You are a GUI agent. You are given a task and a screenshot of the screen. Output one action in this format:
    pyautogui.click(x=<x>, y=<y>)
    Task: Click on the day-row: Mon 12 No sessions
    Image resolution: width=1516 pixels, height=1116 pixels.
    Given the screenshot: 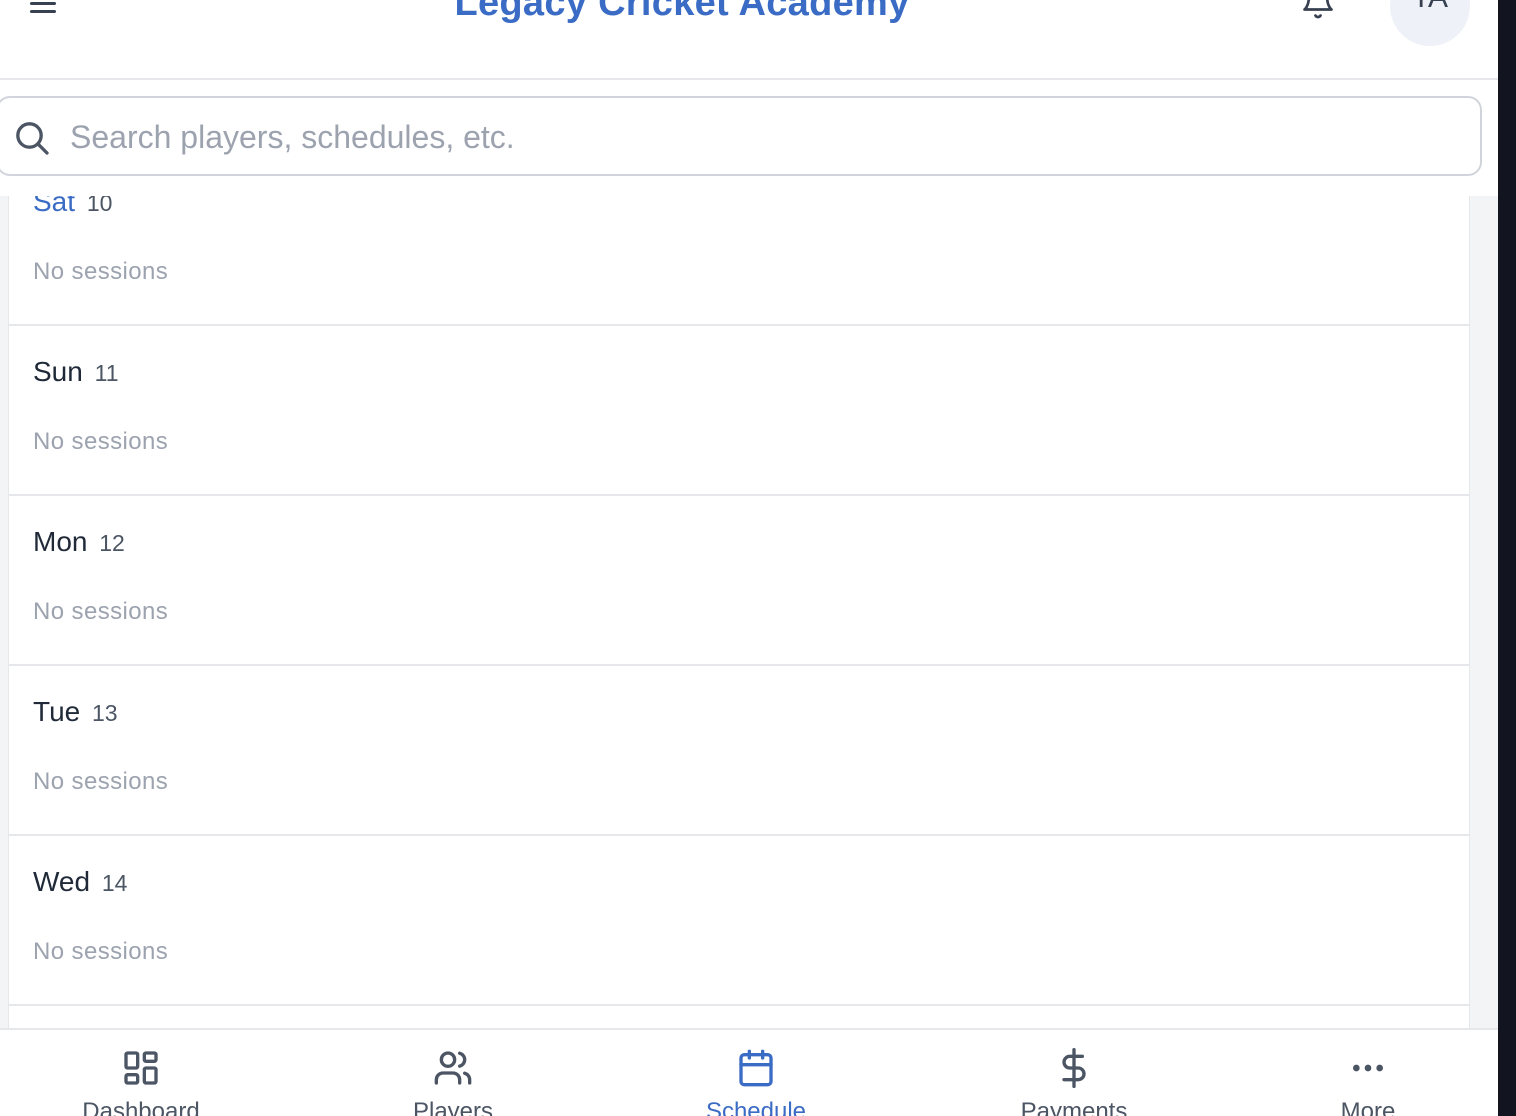 What is the action you would take?
    pyautogui.click(x=739, y=581)
    